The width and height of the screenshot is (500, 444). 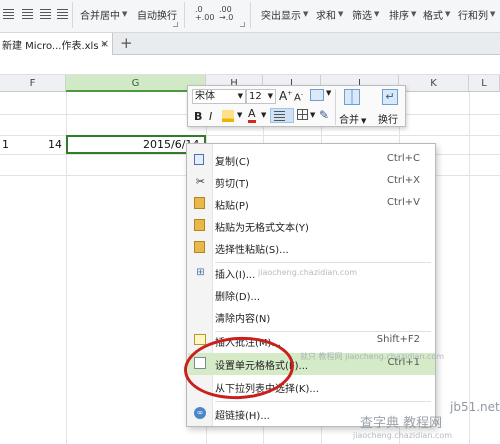 I want to click on font-size-select: 12 ▼, so click(x=261, y=96).